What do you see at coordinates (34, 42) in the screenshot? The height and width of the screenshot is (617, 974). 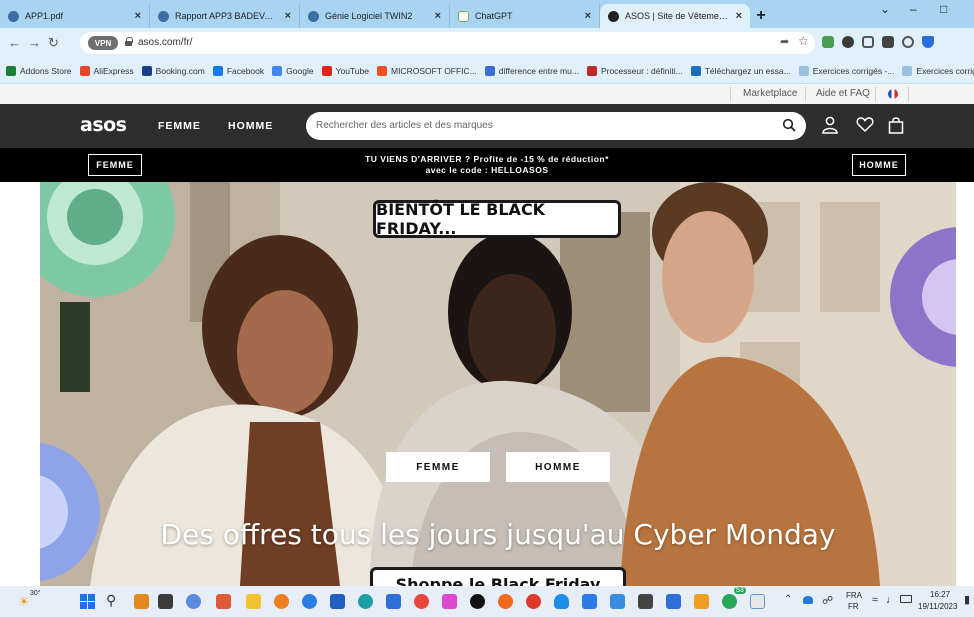 I see `forward-icon: →` at bounding box center [34, 42].